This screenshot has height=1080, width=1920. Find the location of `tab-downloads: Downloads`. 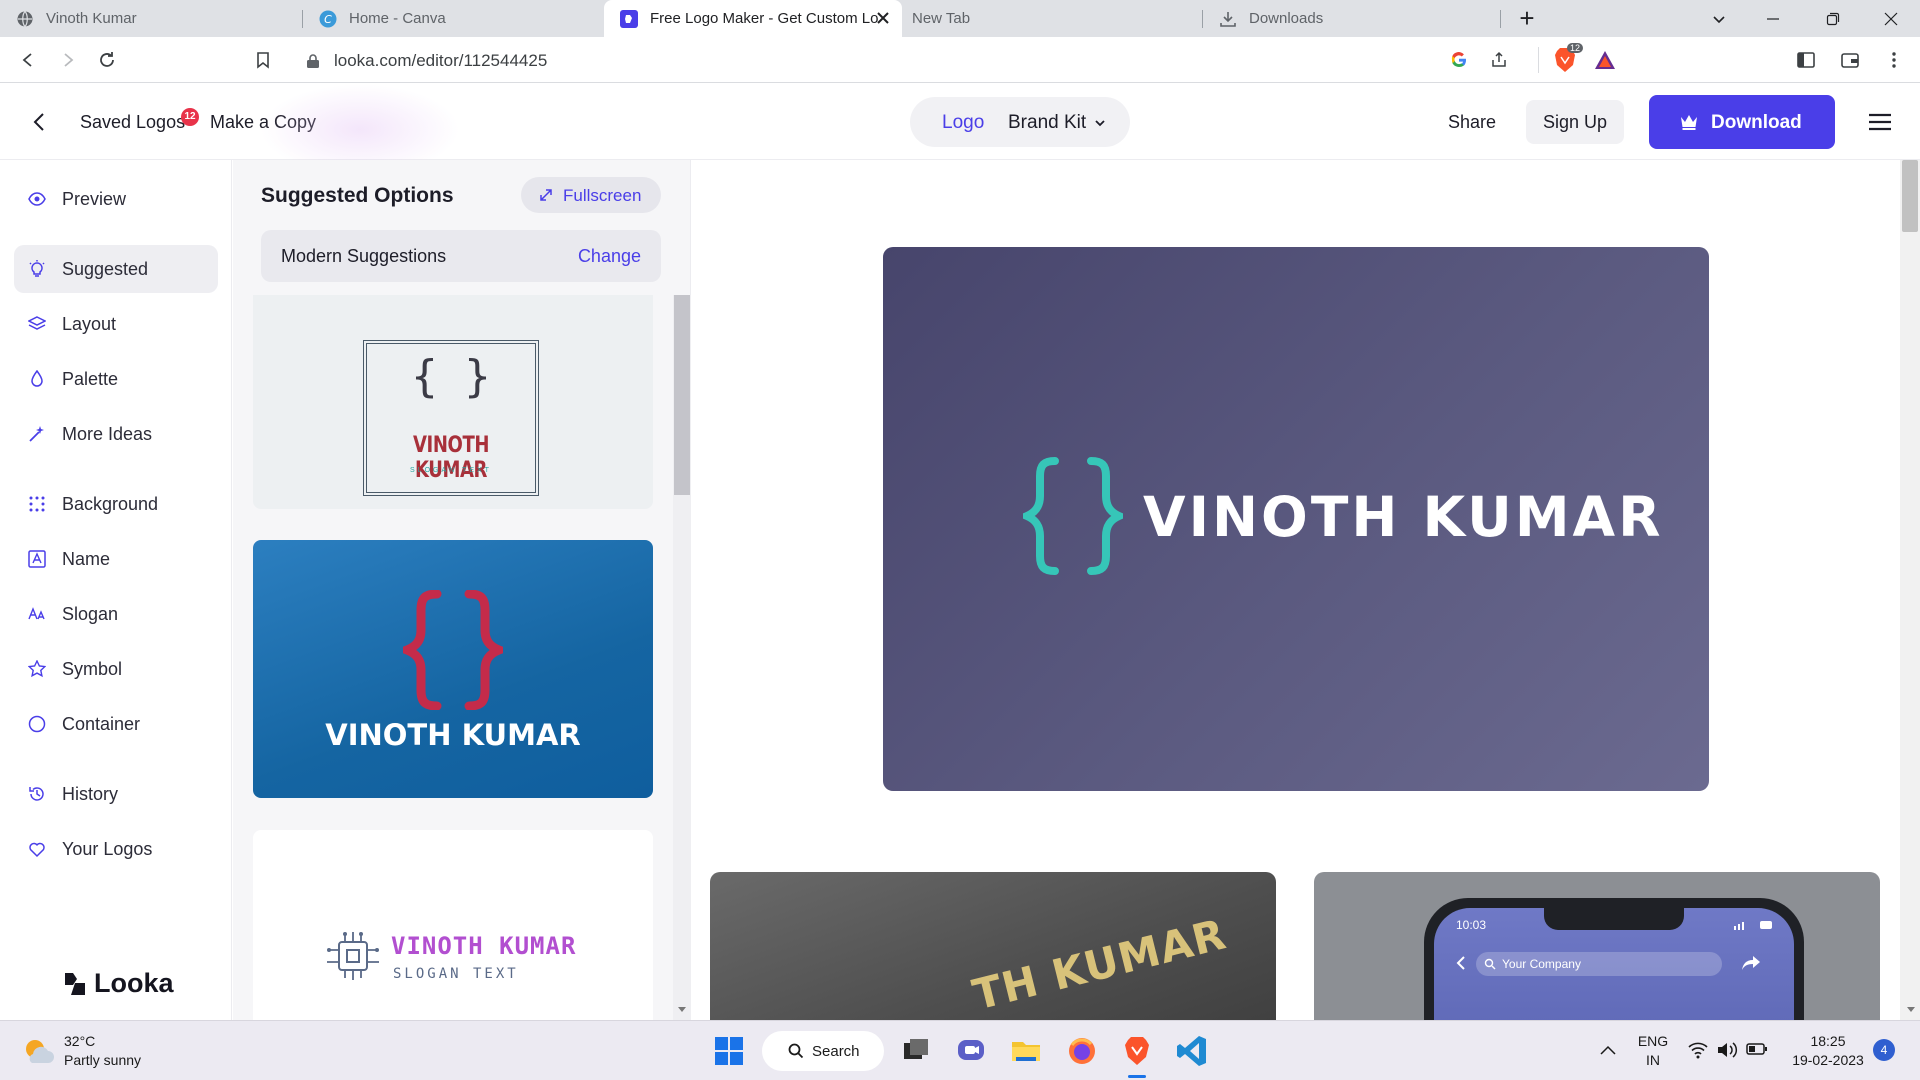

tab-downloads: Downloads is located at coordinates (1351, 18).